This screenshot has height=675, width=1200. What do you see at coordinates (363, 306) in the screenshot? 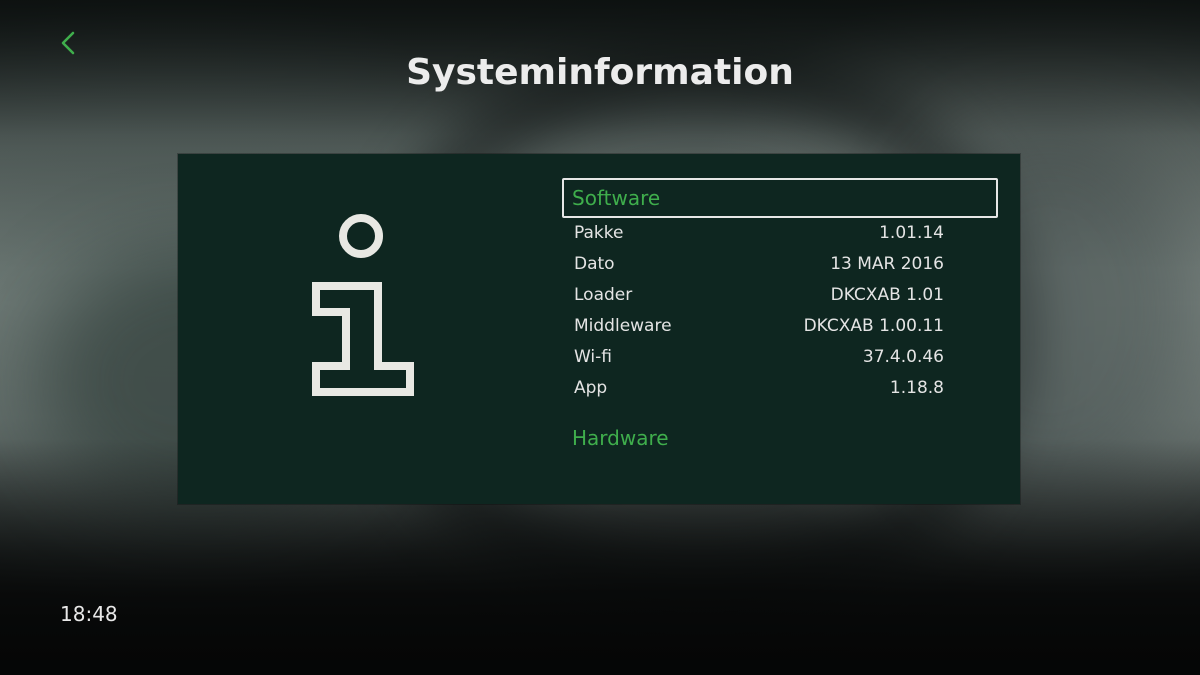
I see `info-icon` at bounding box center [363, 306].